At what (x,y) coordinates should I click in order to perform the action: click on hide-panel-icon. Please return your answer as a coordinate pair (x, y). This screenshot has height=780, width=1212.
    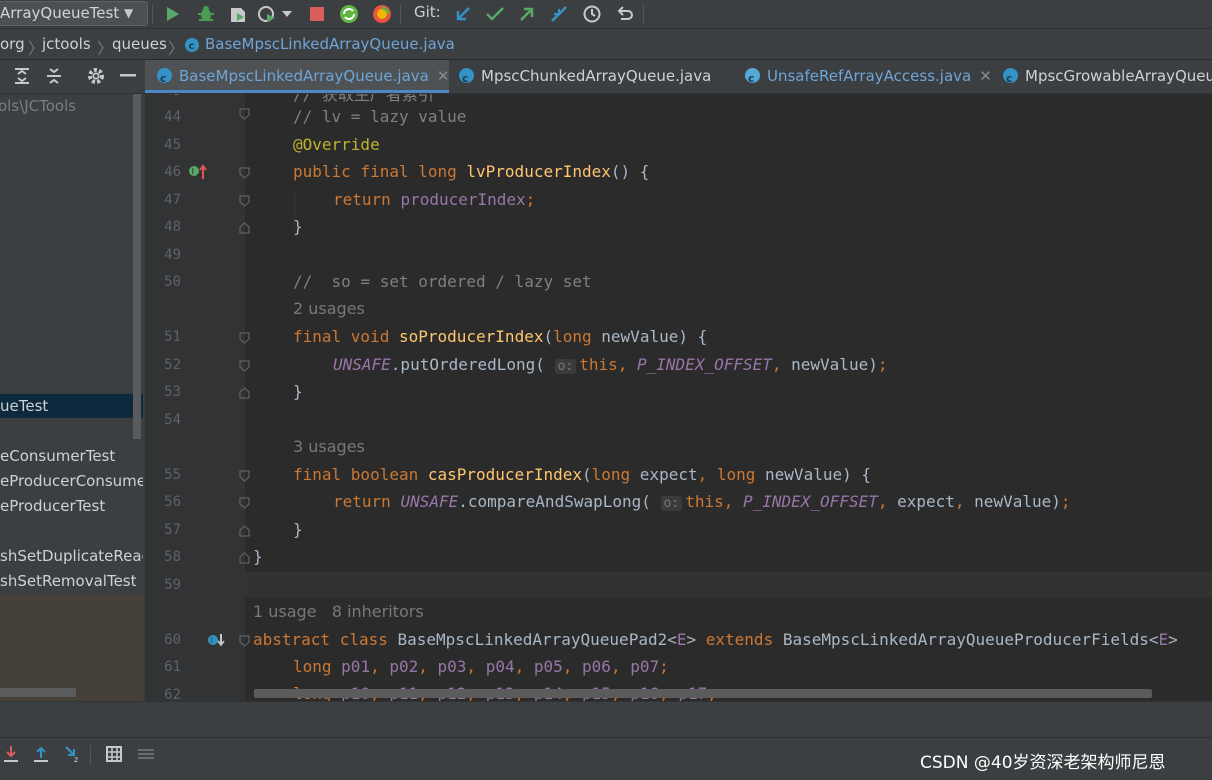
    Looking at the image, I should click on (128, 76).